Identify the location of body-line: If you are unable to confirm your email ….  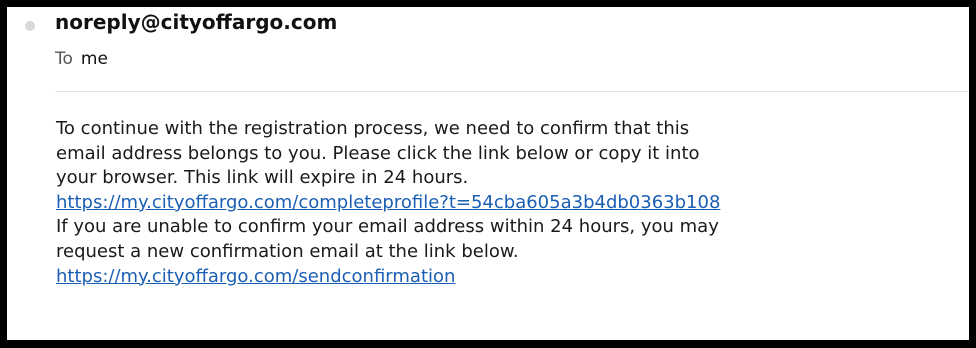
(387, 227).